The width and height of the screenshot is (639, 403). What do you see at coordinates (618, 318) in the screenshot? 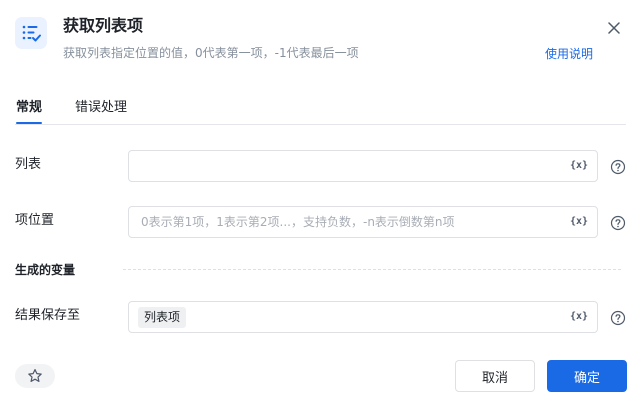
I see `output-help-icon` at bounding box center [618, 318].